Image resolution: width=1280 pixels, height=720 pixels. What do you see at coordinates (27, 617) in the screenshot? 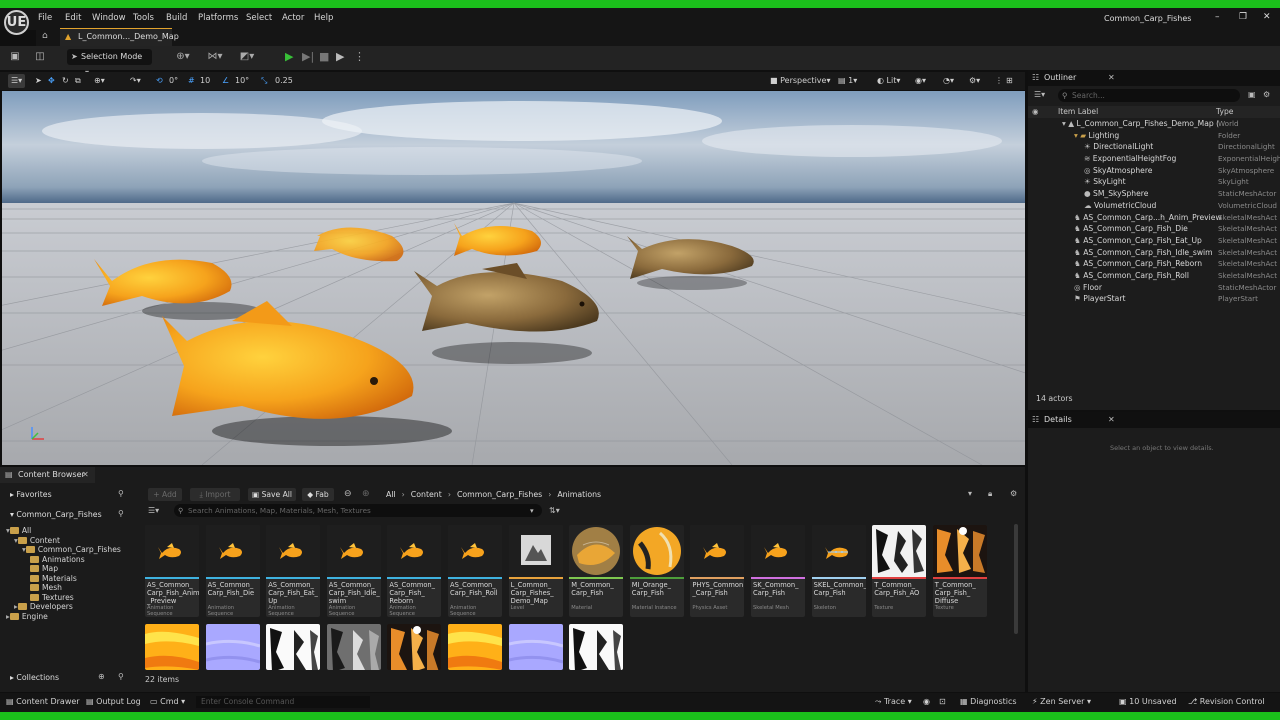
I see `folder-engine: ▸ Engine` at bounding box center [27, 617].